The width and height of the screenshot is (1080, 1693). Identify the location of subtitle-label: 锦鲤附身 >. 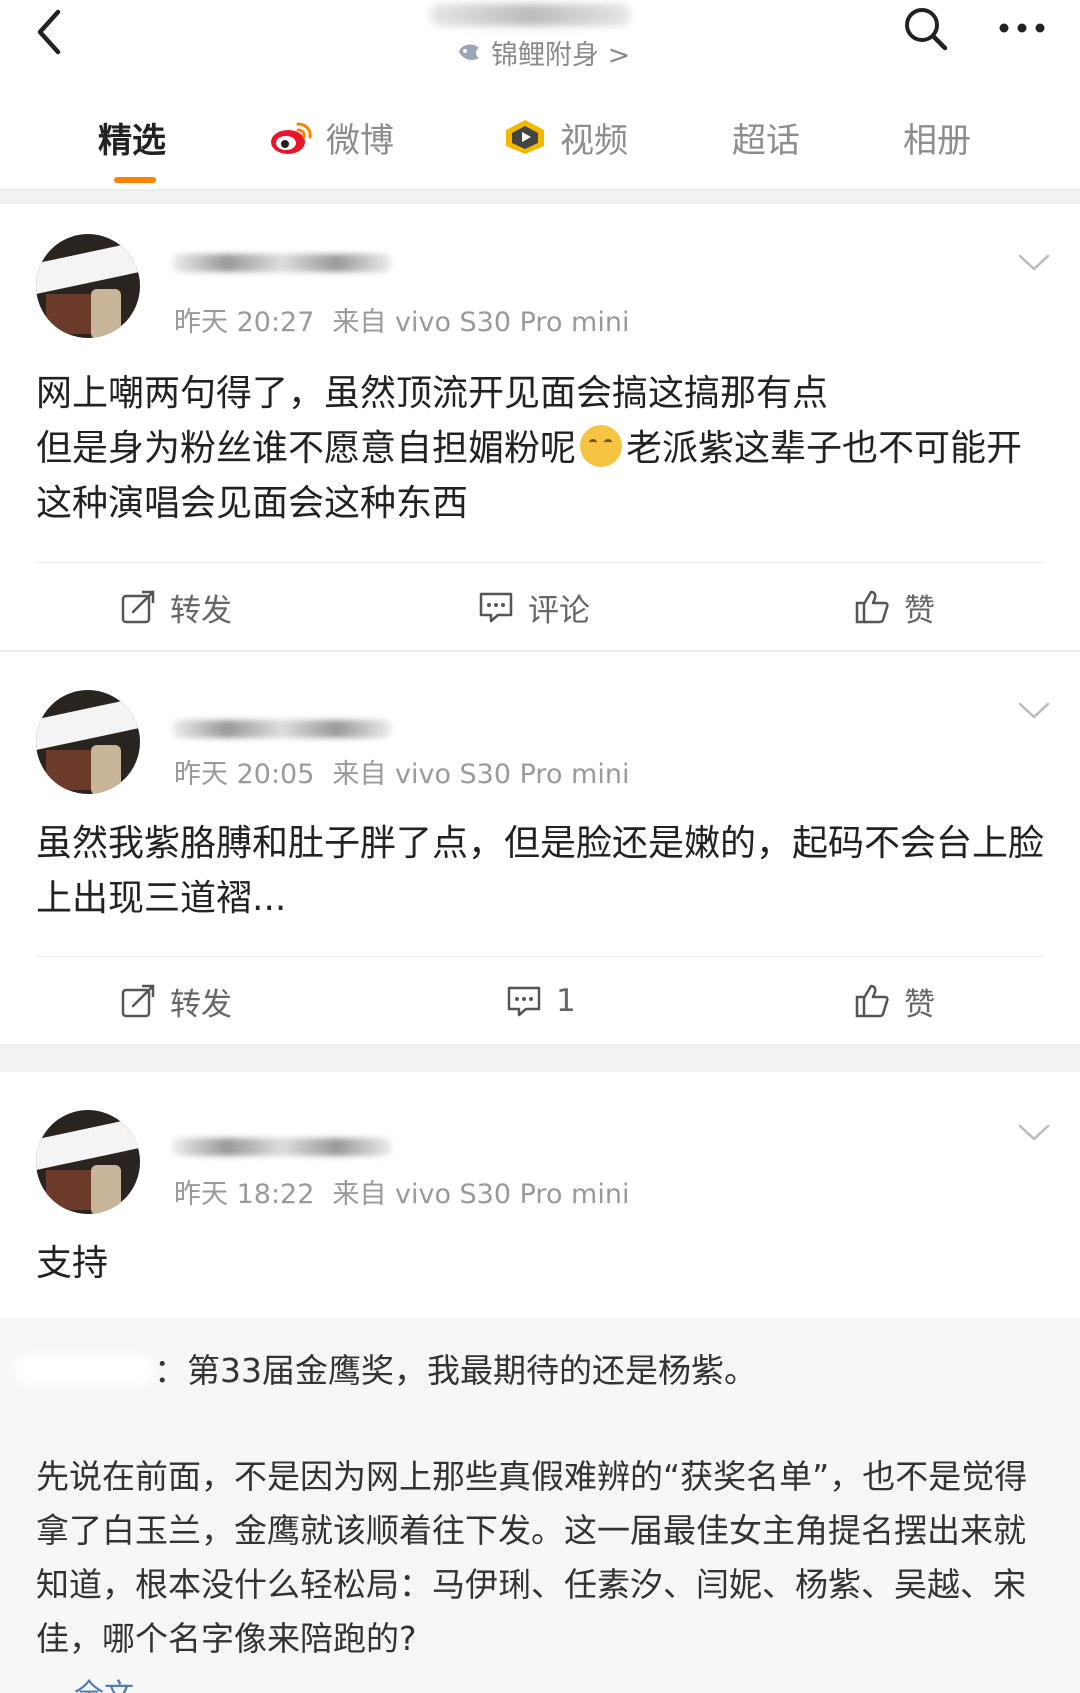
(561, 55).